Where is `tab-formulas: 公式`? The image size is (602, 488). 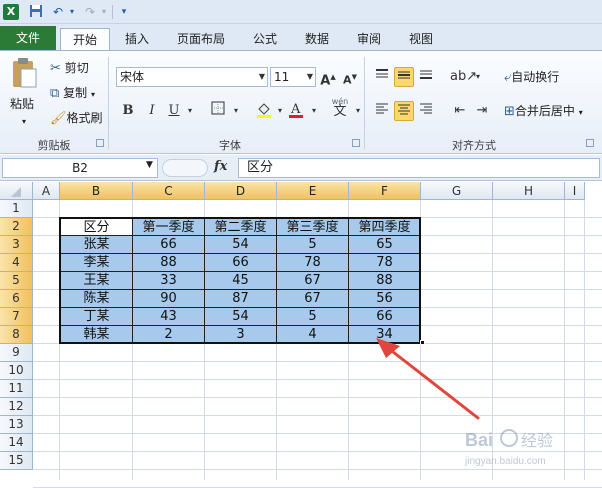 tab-formulas: 公式 is located at coordinates (265, 39).